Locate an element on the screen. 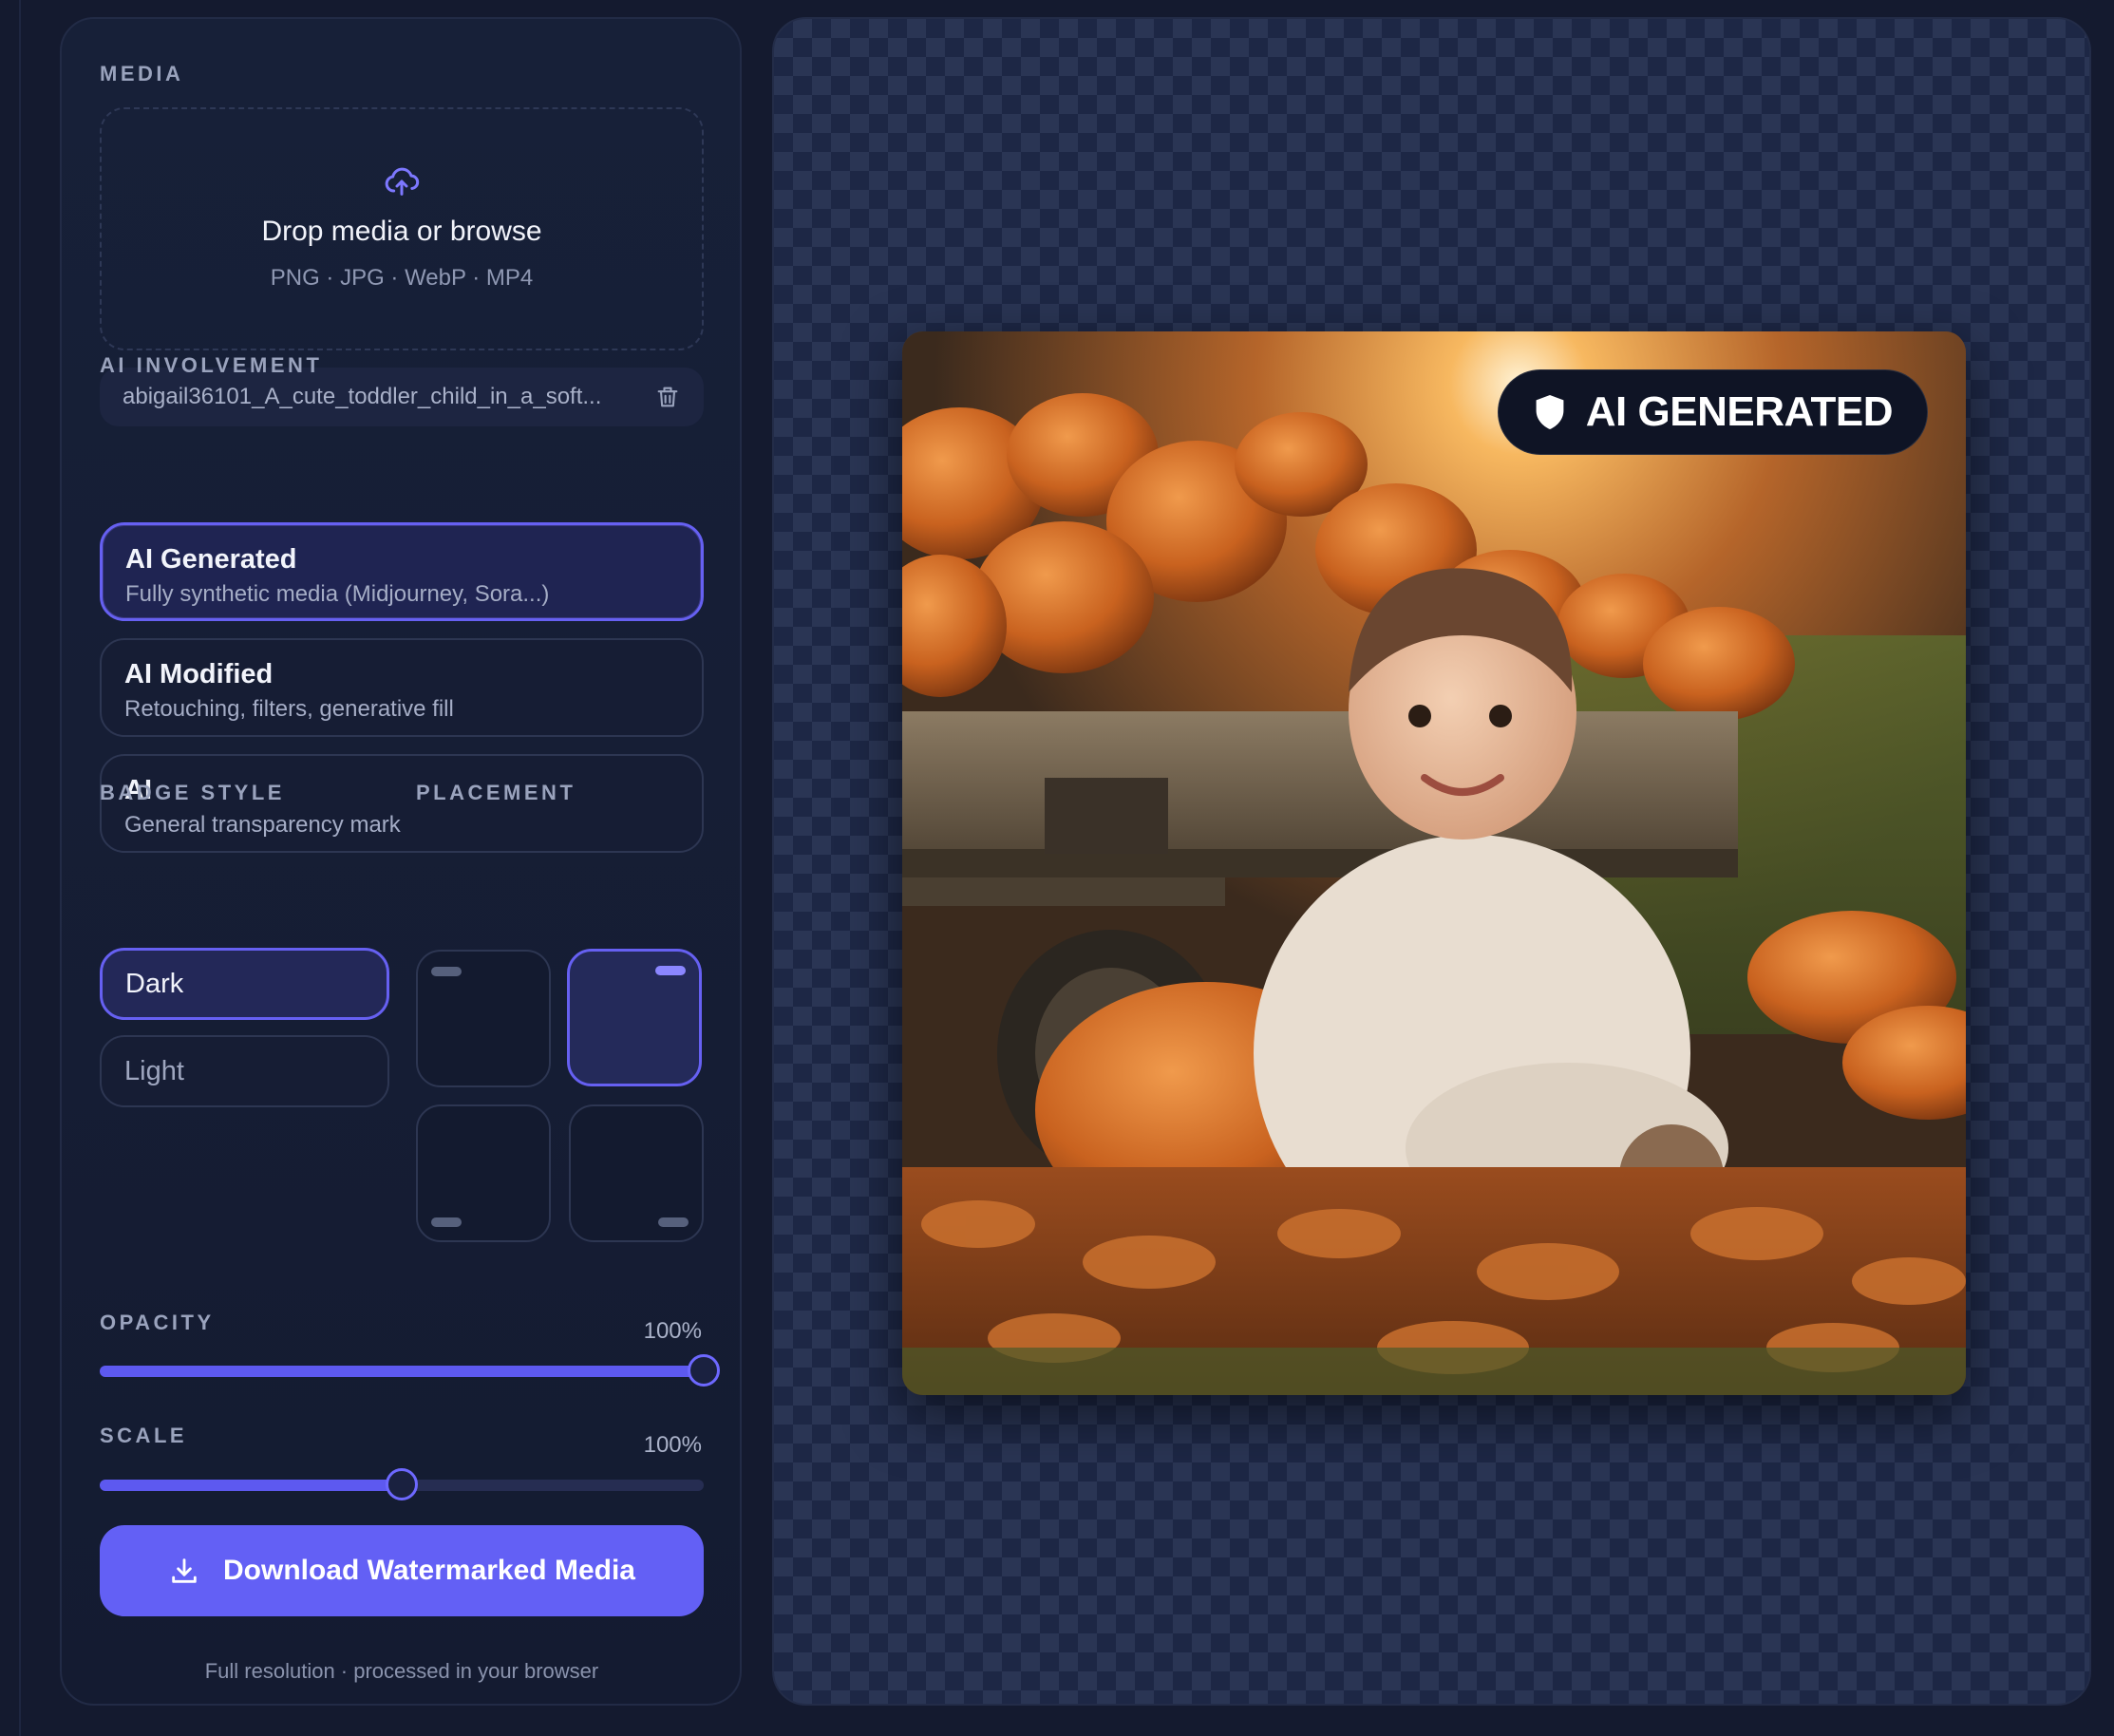 The height and width of the screenshot is (1736, 2114). placement-top-right is located at coordinates (635, 1017).